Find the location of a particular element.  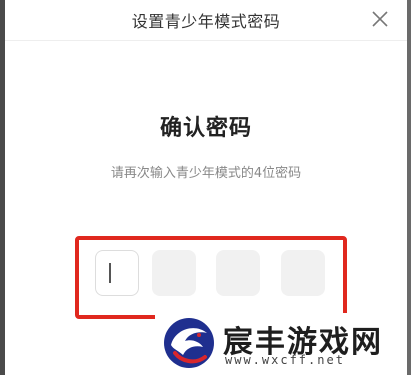

close-button is located at coordinates (380, 19).